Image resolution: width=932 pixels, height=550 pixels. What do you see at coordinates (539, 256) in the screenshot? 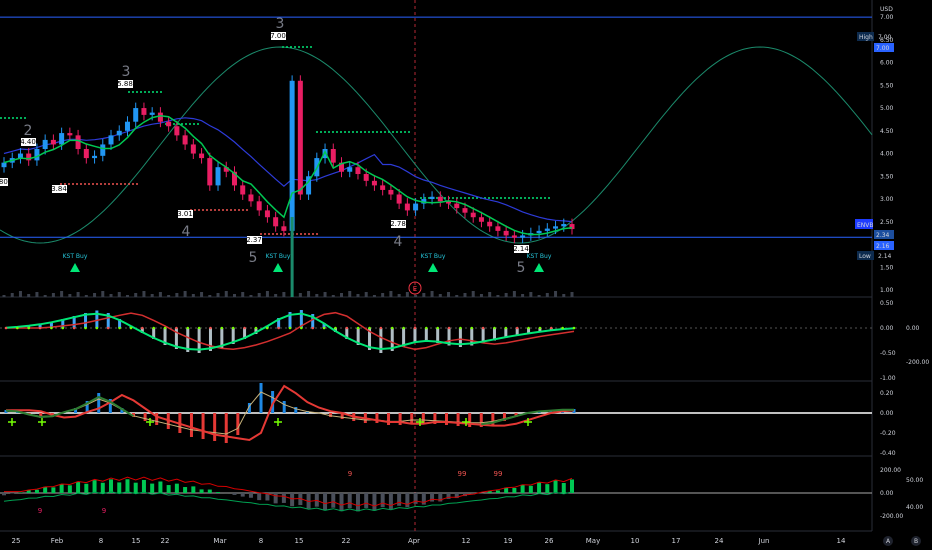
I see `kst-buy-label: KST Buy` at bounding box center [539, 256].